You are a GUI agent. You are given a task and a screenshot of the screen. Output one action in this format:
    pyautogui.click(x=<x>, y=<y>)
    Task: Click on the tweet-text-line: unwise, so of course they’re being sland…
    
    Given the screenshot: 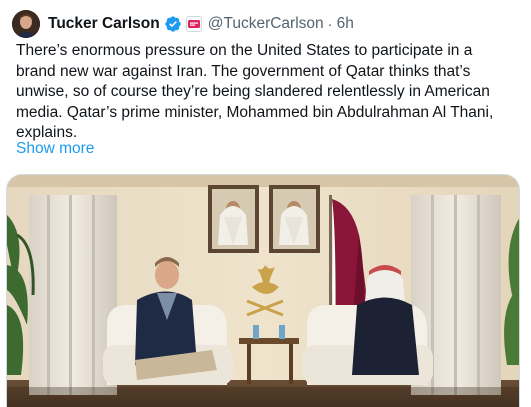 What is the action you would take?
    pyautogui.click(x=253, y=91)
    